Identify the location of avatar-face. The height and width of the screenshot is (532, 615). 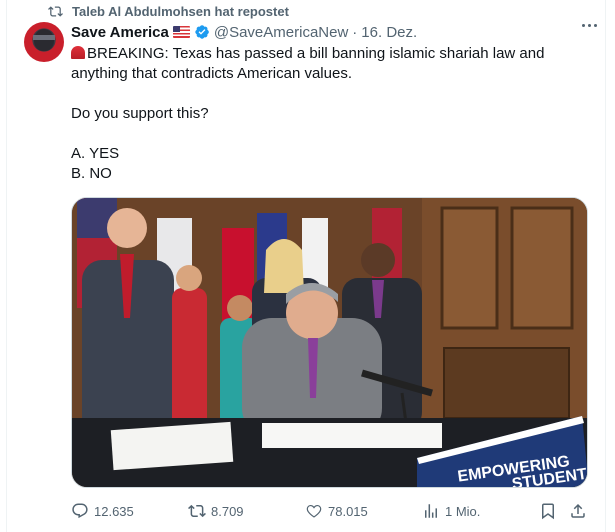
(44, 40).